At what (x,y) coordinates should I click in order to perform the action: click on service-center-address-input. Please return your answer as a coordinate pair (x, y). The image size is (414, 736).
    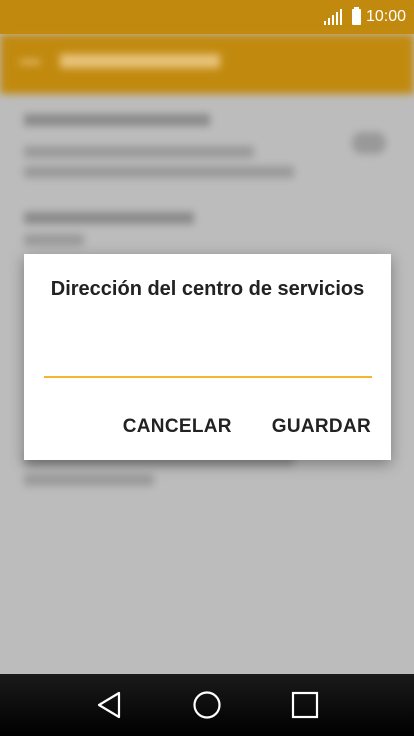
    Looking at the image, I should click on (208, 361).